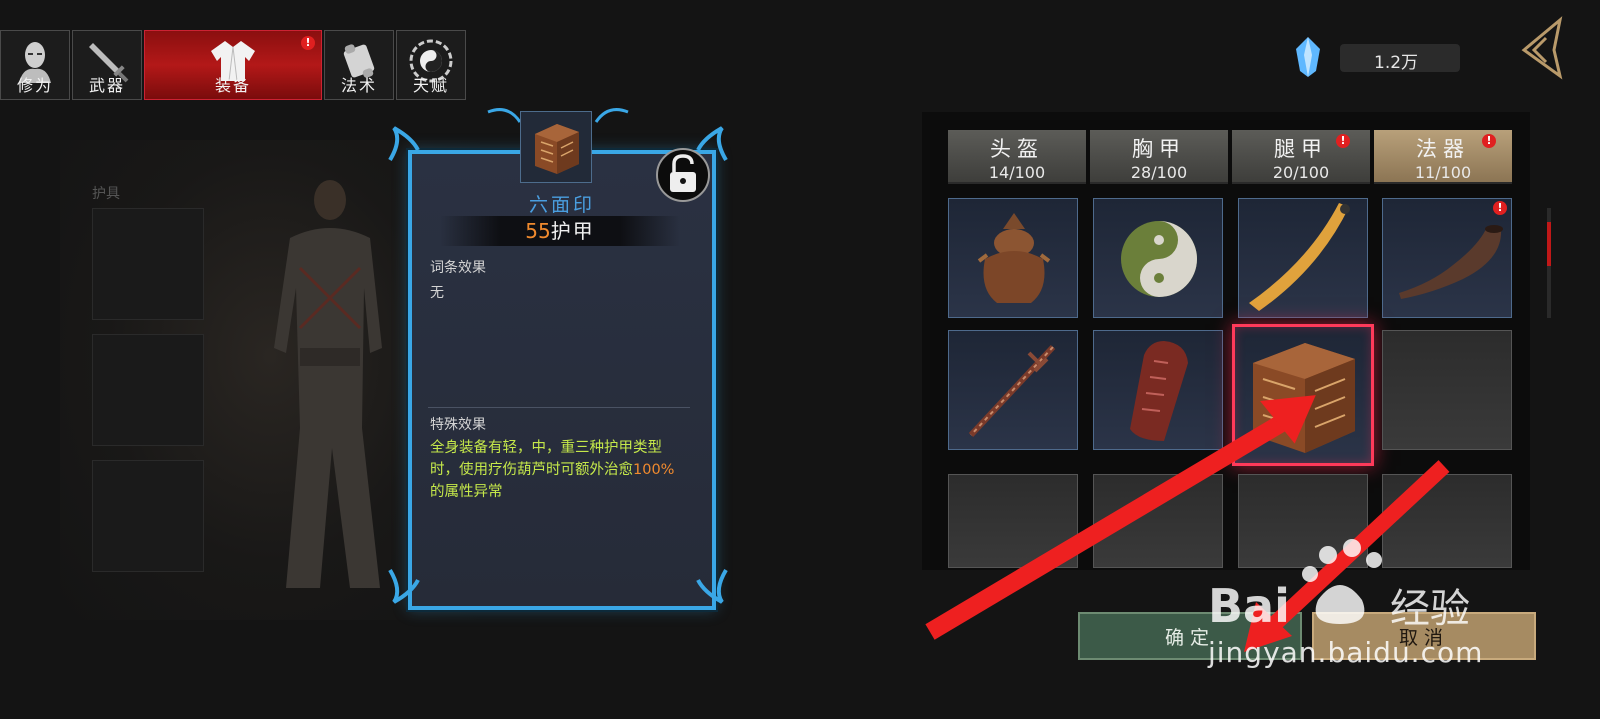  I want to click on category-tab-chest: 胸甲 28/100, so click(1159, 157).